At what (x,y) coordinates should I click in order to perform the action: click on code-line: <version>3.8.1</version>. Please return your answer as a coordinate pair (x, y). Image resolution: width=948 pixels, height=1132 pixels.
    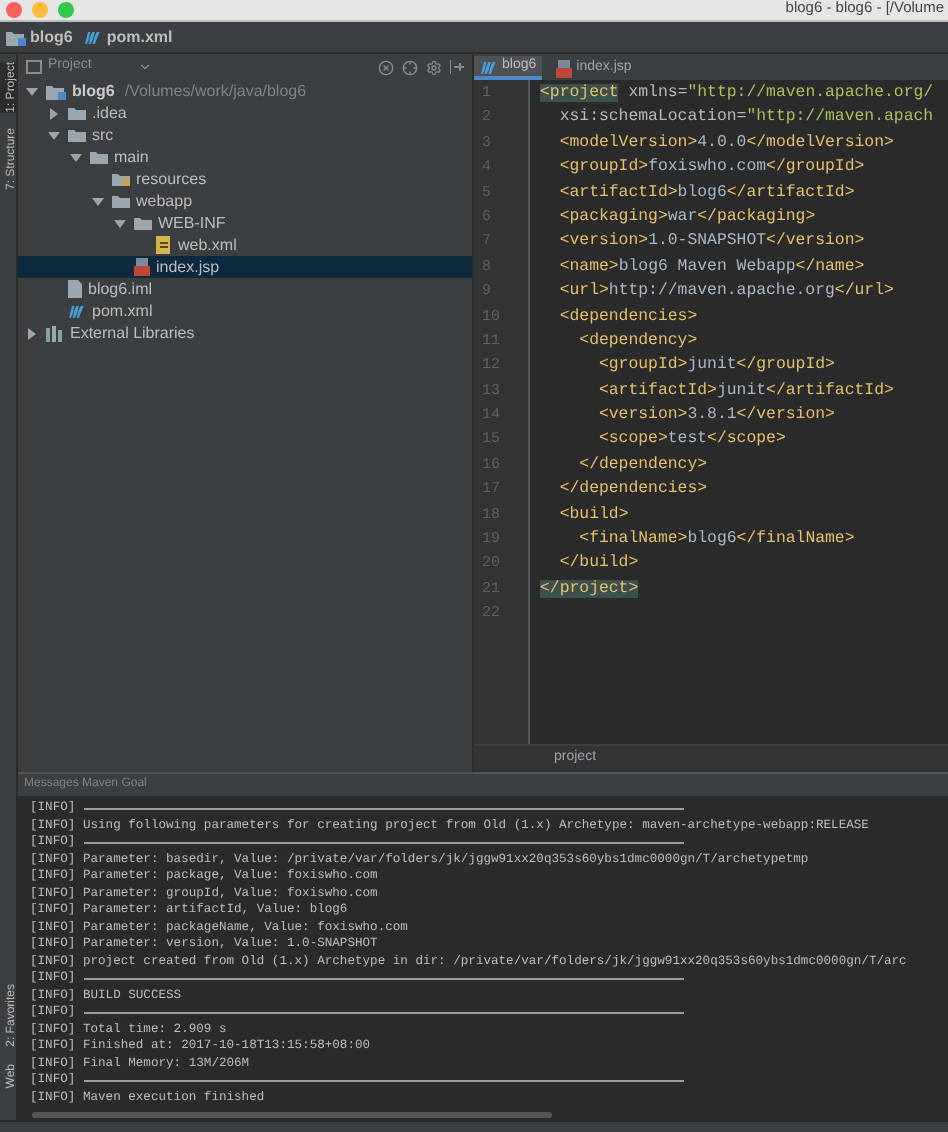
    Looking at the image, I should click on (716, 416).